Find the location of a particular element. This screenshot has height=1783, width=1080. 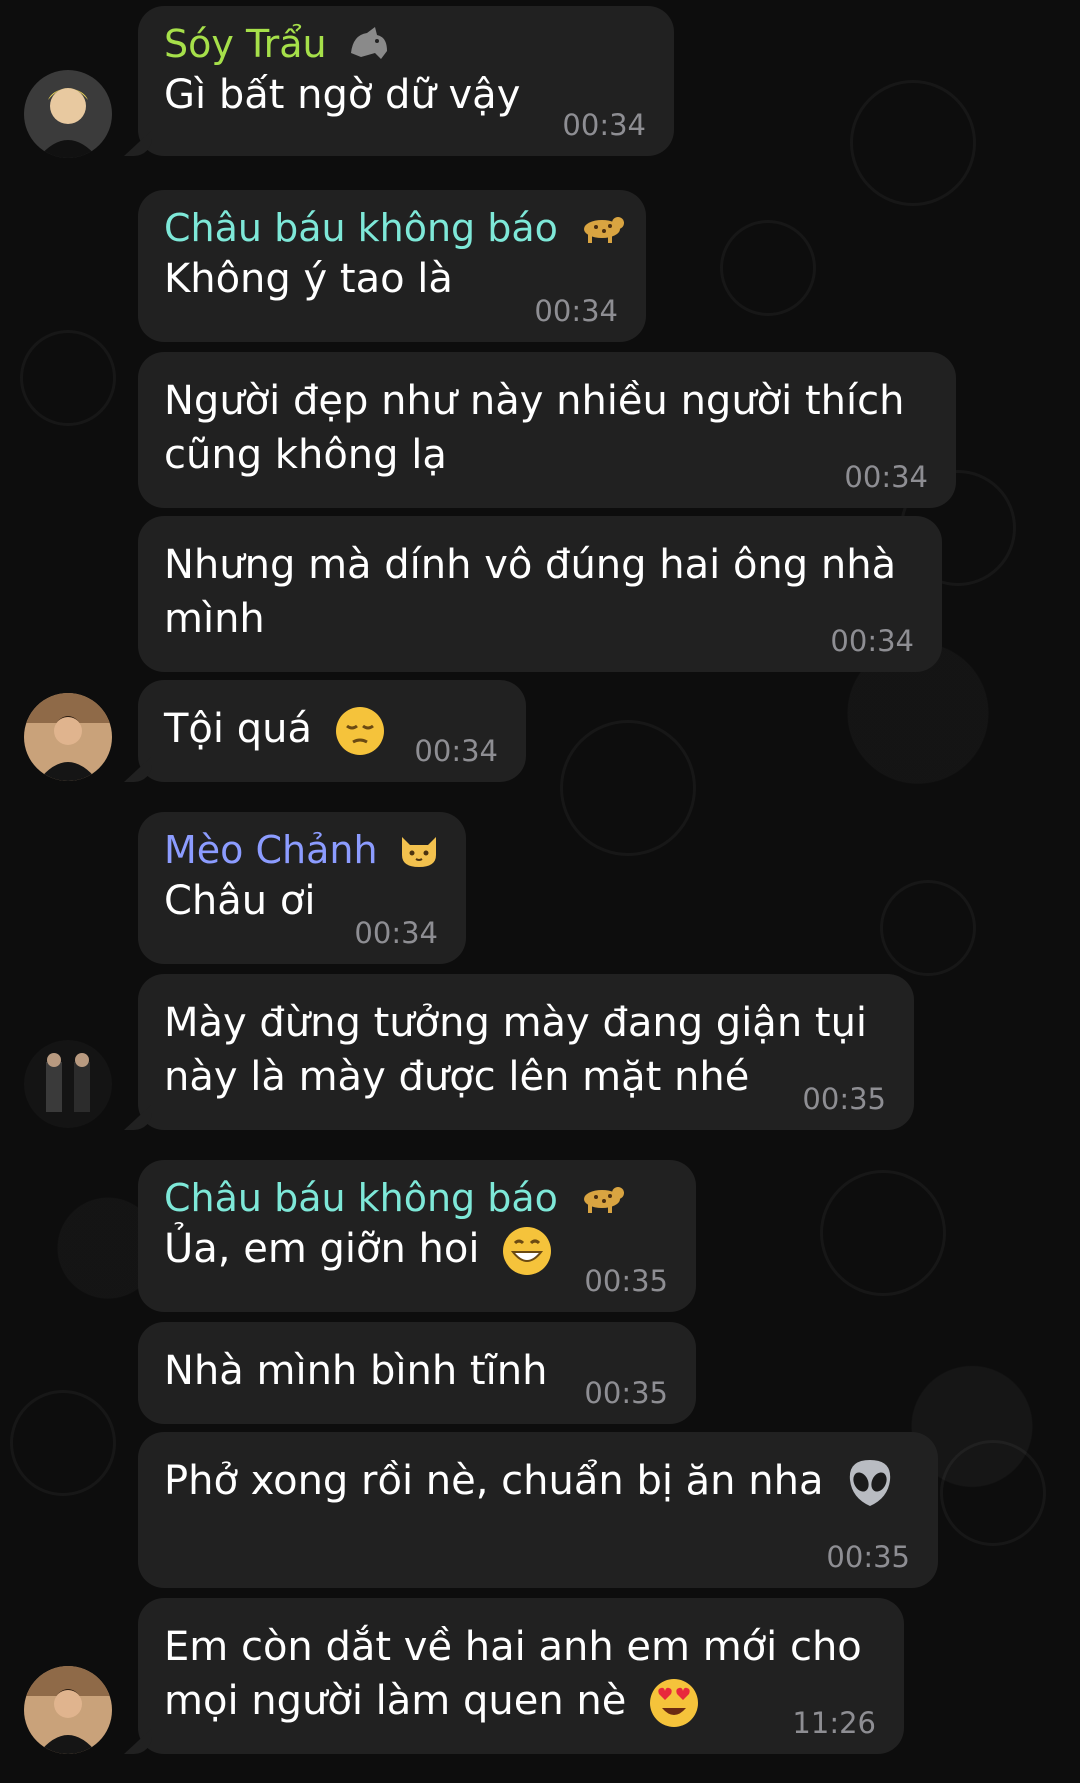

message-text-line: Mày đừng tưởng mày đang giận tụi is located at coordinates (516, 1023).